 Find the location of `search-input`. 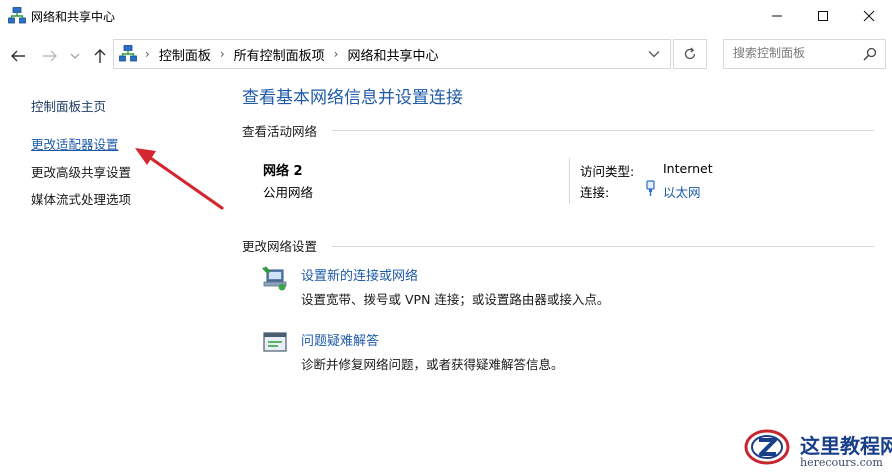

search-input is located at coordinates (793, 53).